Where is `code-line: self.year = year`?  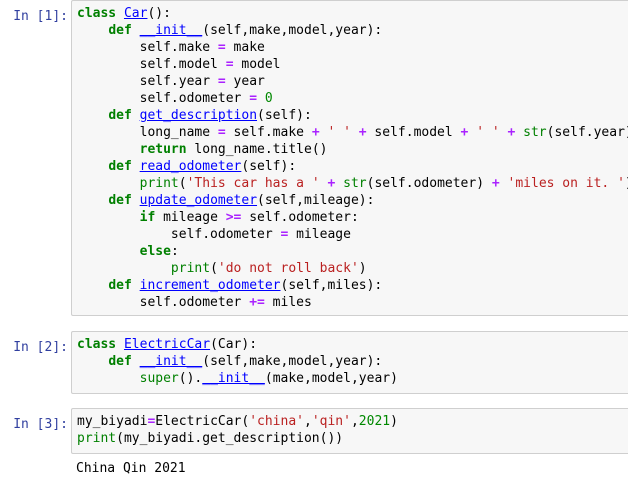 code-line: self.year = year is located at coordinates (352, 81).